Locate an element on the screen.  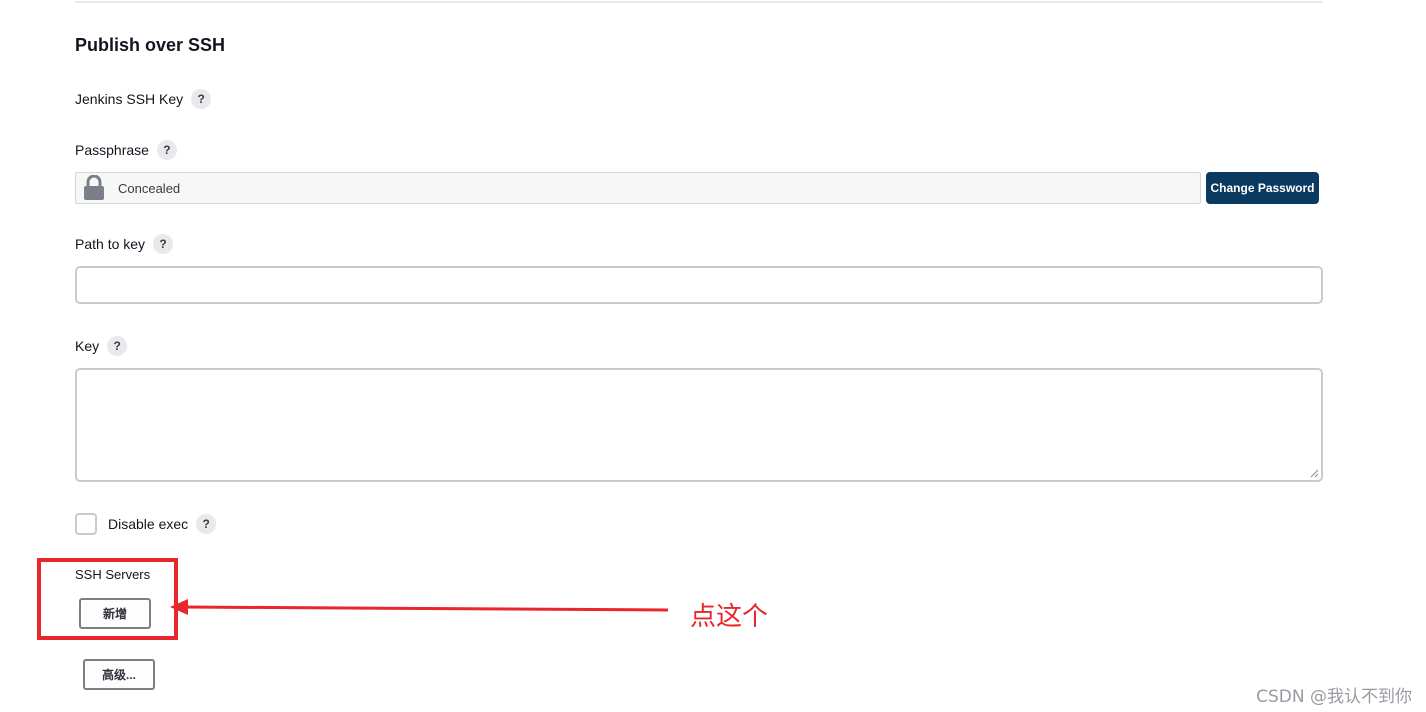
path-to-key-label: Path to key is located at coordinates (110, 244).